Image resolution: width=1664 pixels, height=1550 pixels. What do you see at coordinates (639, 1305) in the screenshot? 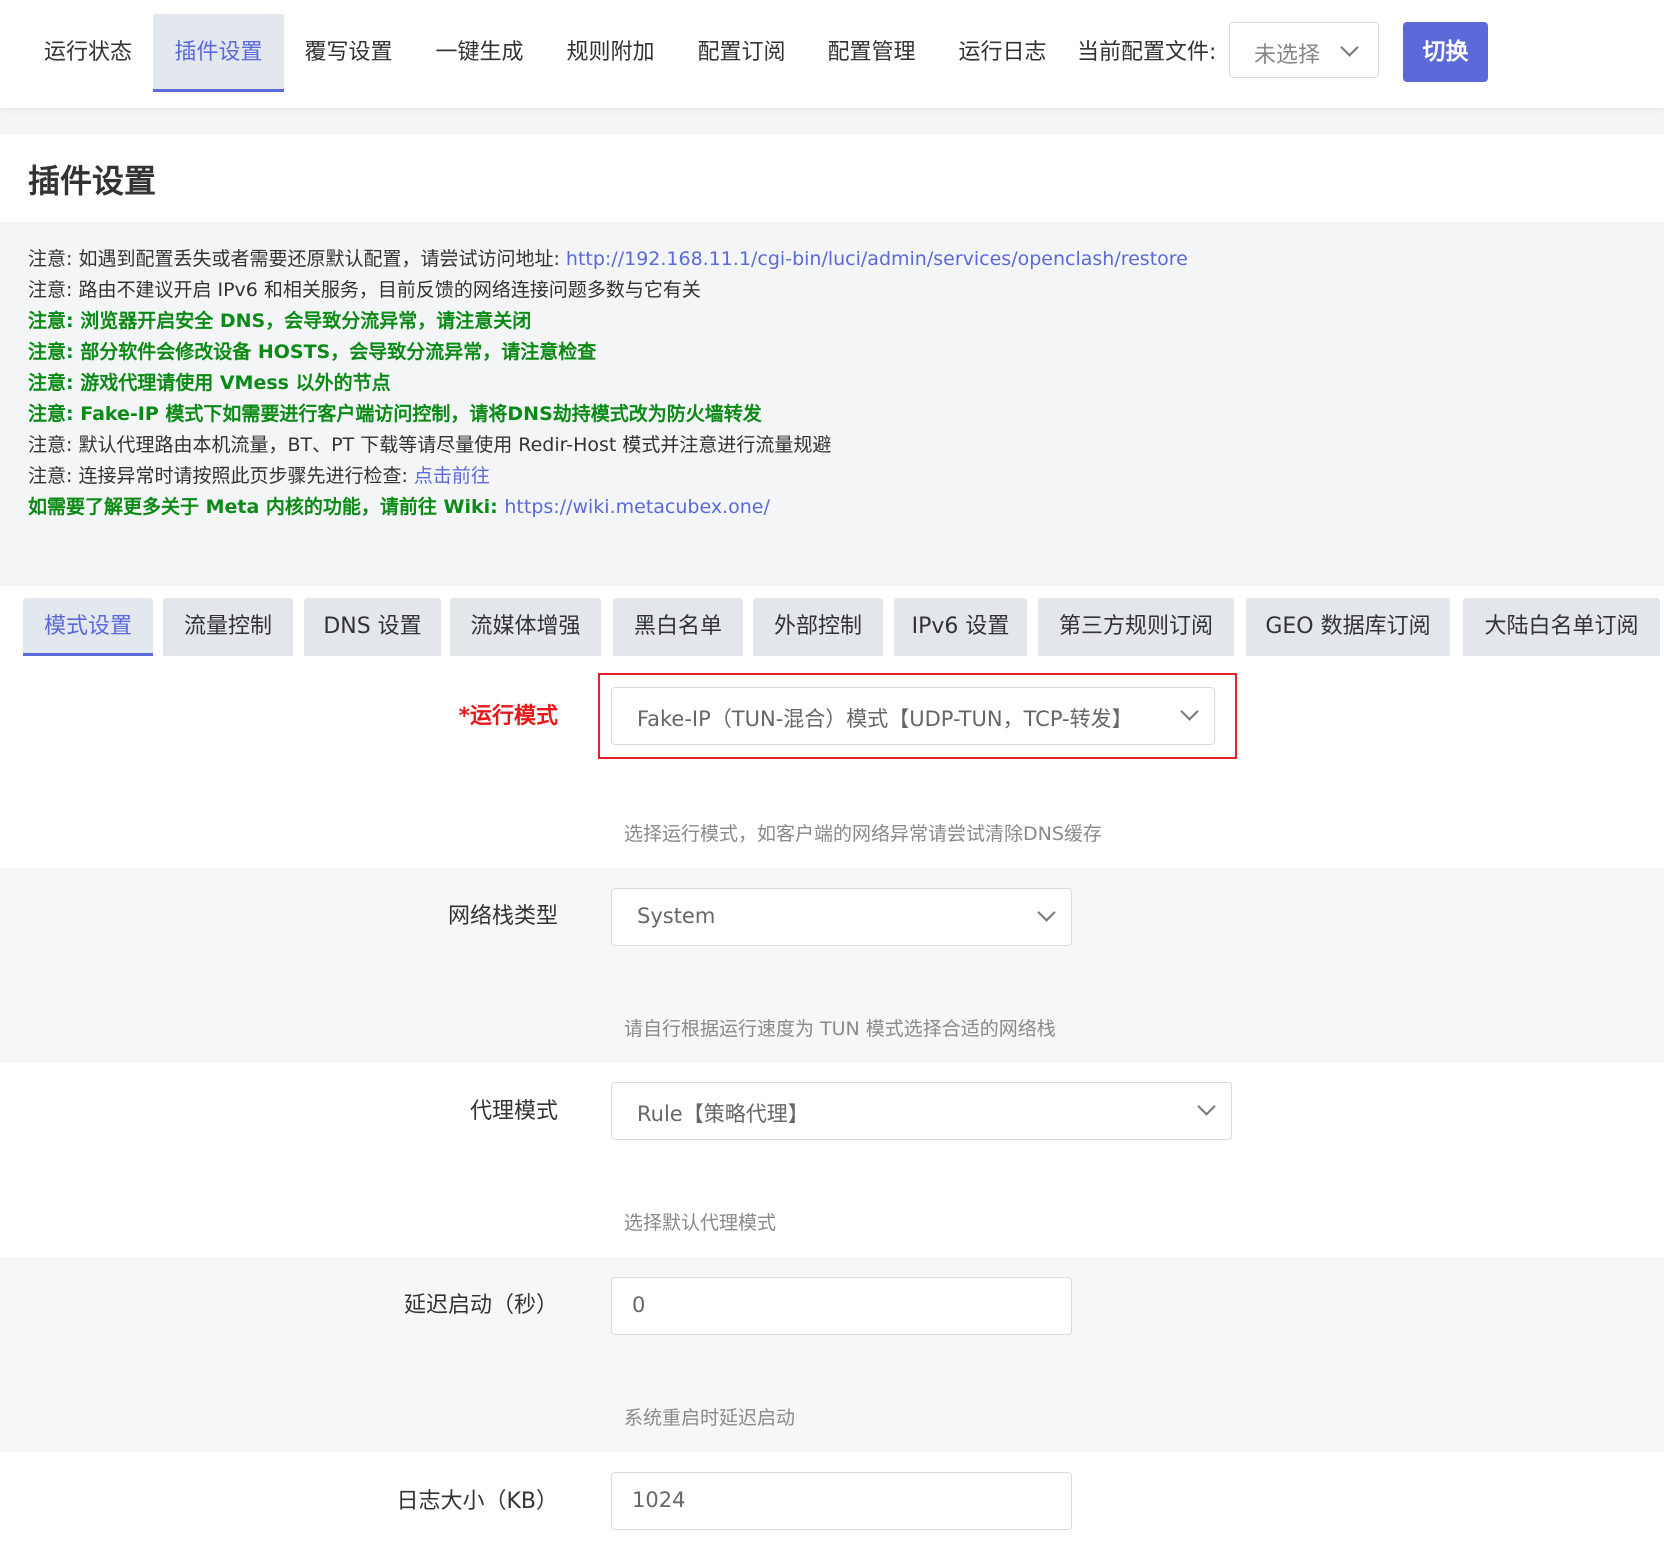
I see `start-delay-value: 0` at bounding box center [639, 1305].